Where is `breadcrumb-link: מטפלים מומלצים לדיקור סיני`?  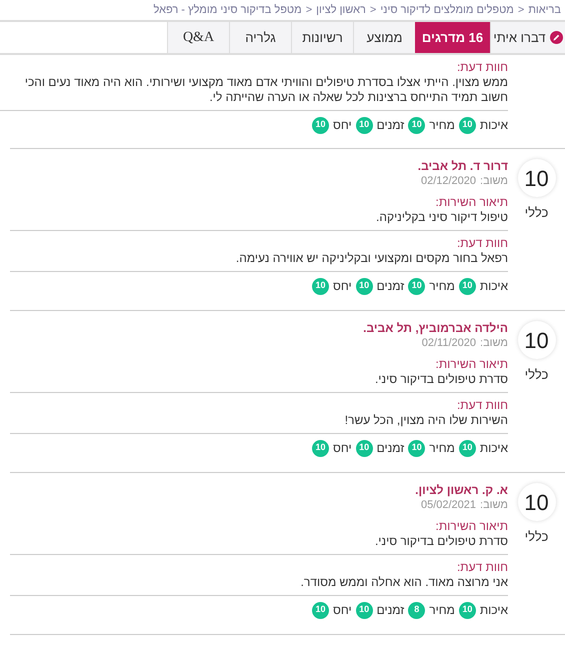 breadcrumb-link: מטפלים מומלצים לדיקור סיני is located at coordinates (447, 10).